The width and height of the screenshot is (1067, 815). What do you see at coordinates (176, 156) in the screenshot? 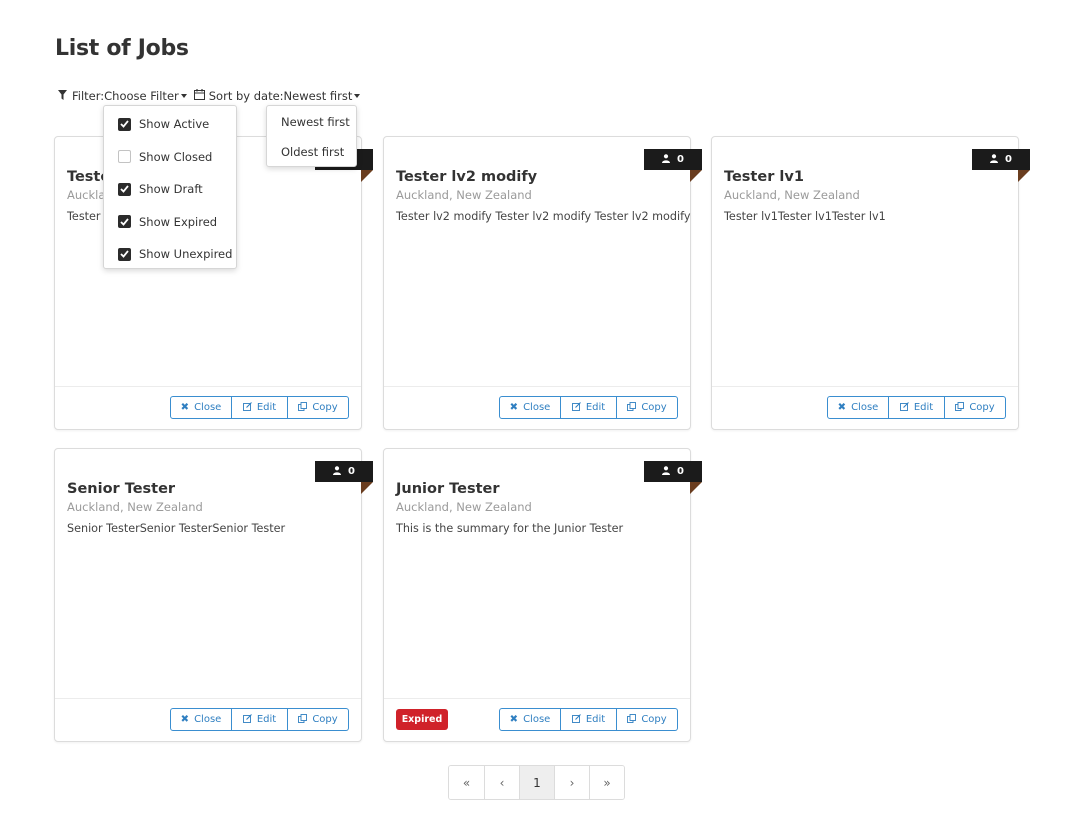
I see `filter-option-label: Show Closed` at bounding box center [176, 156].